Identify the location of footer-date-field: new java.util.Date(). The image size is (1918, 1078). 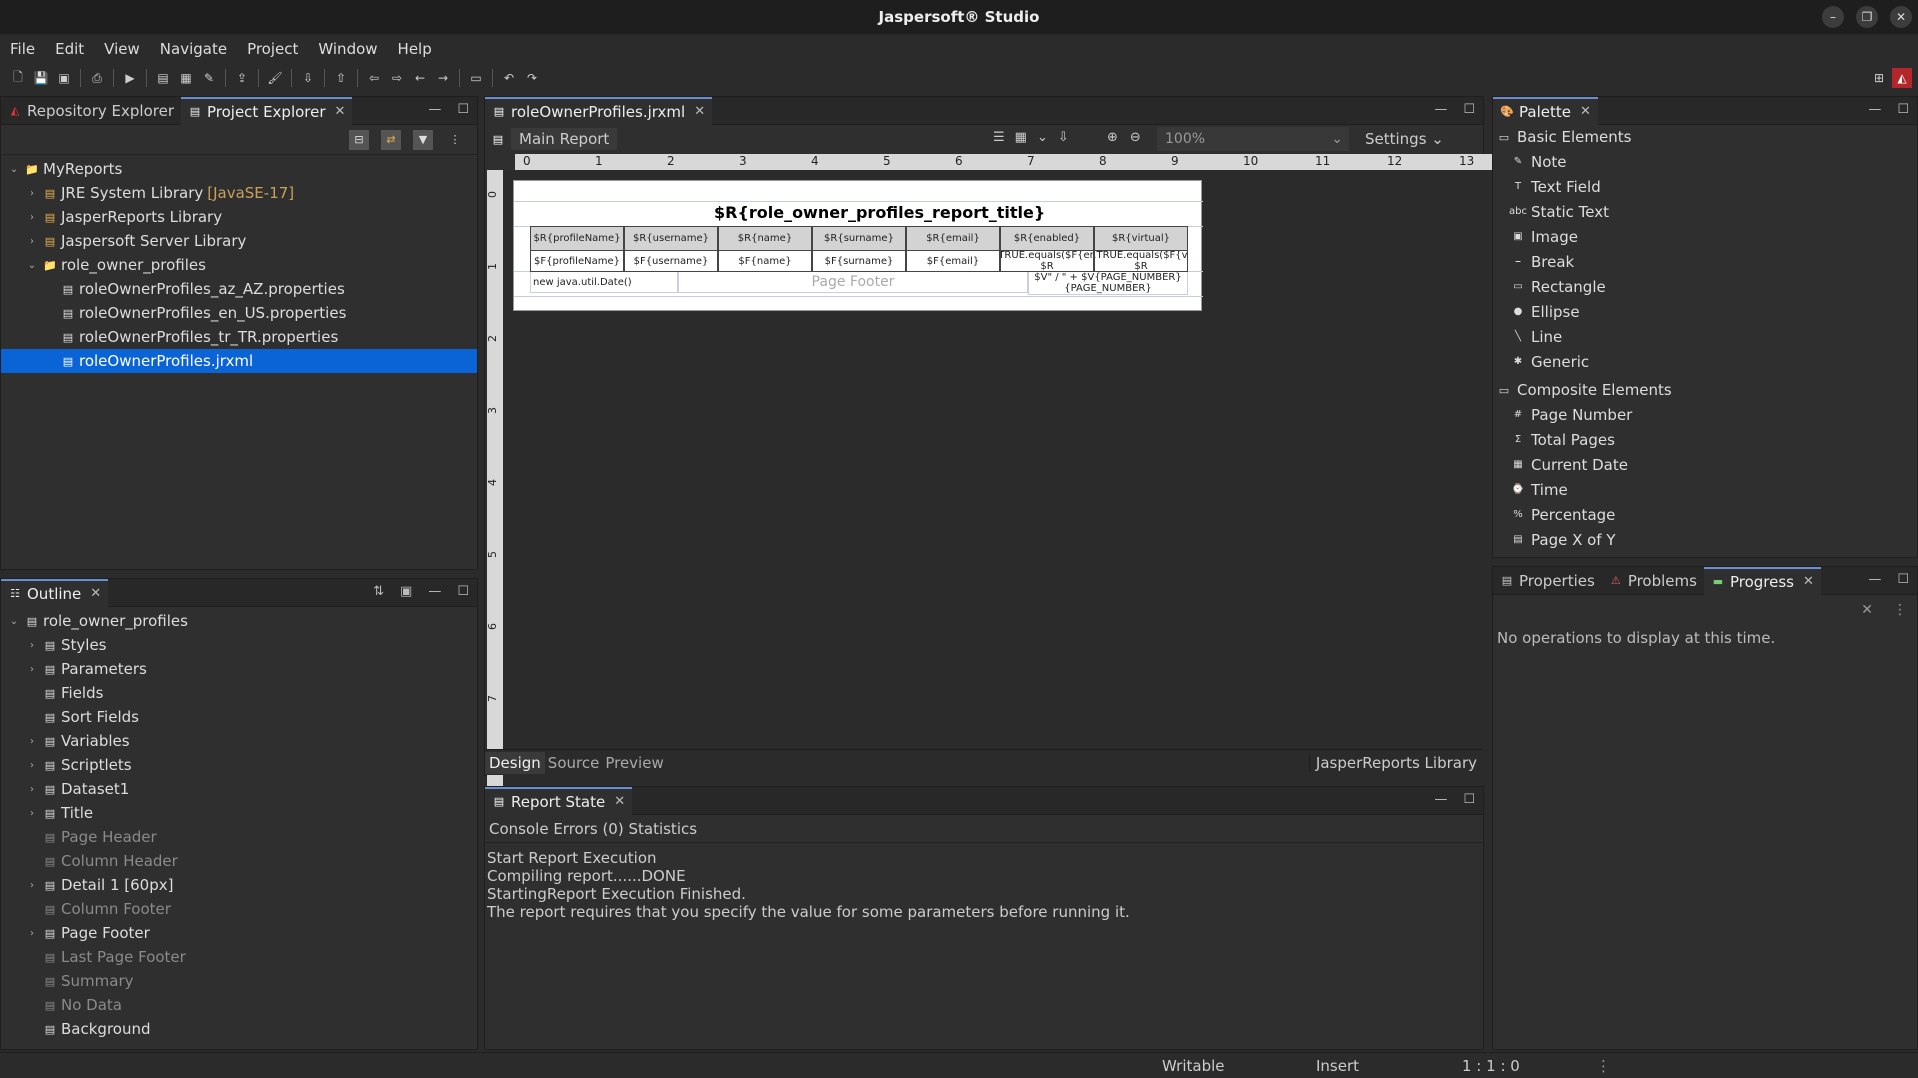
(604, 282).